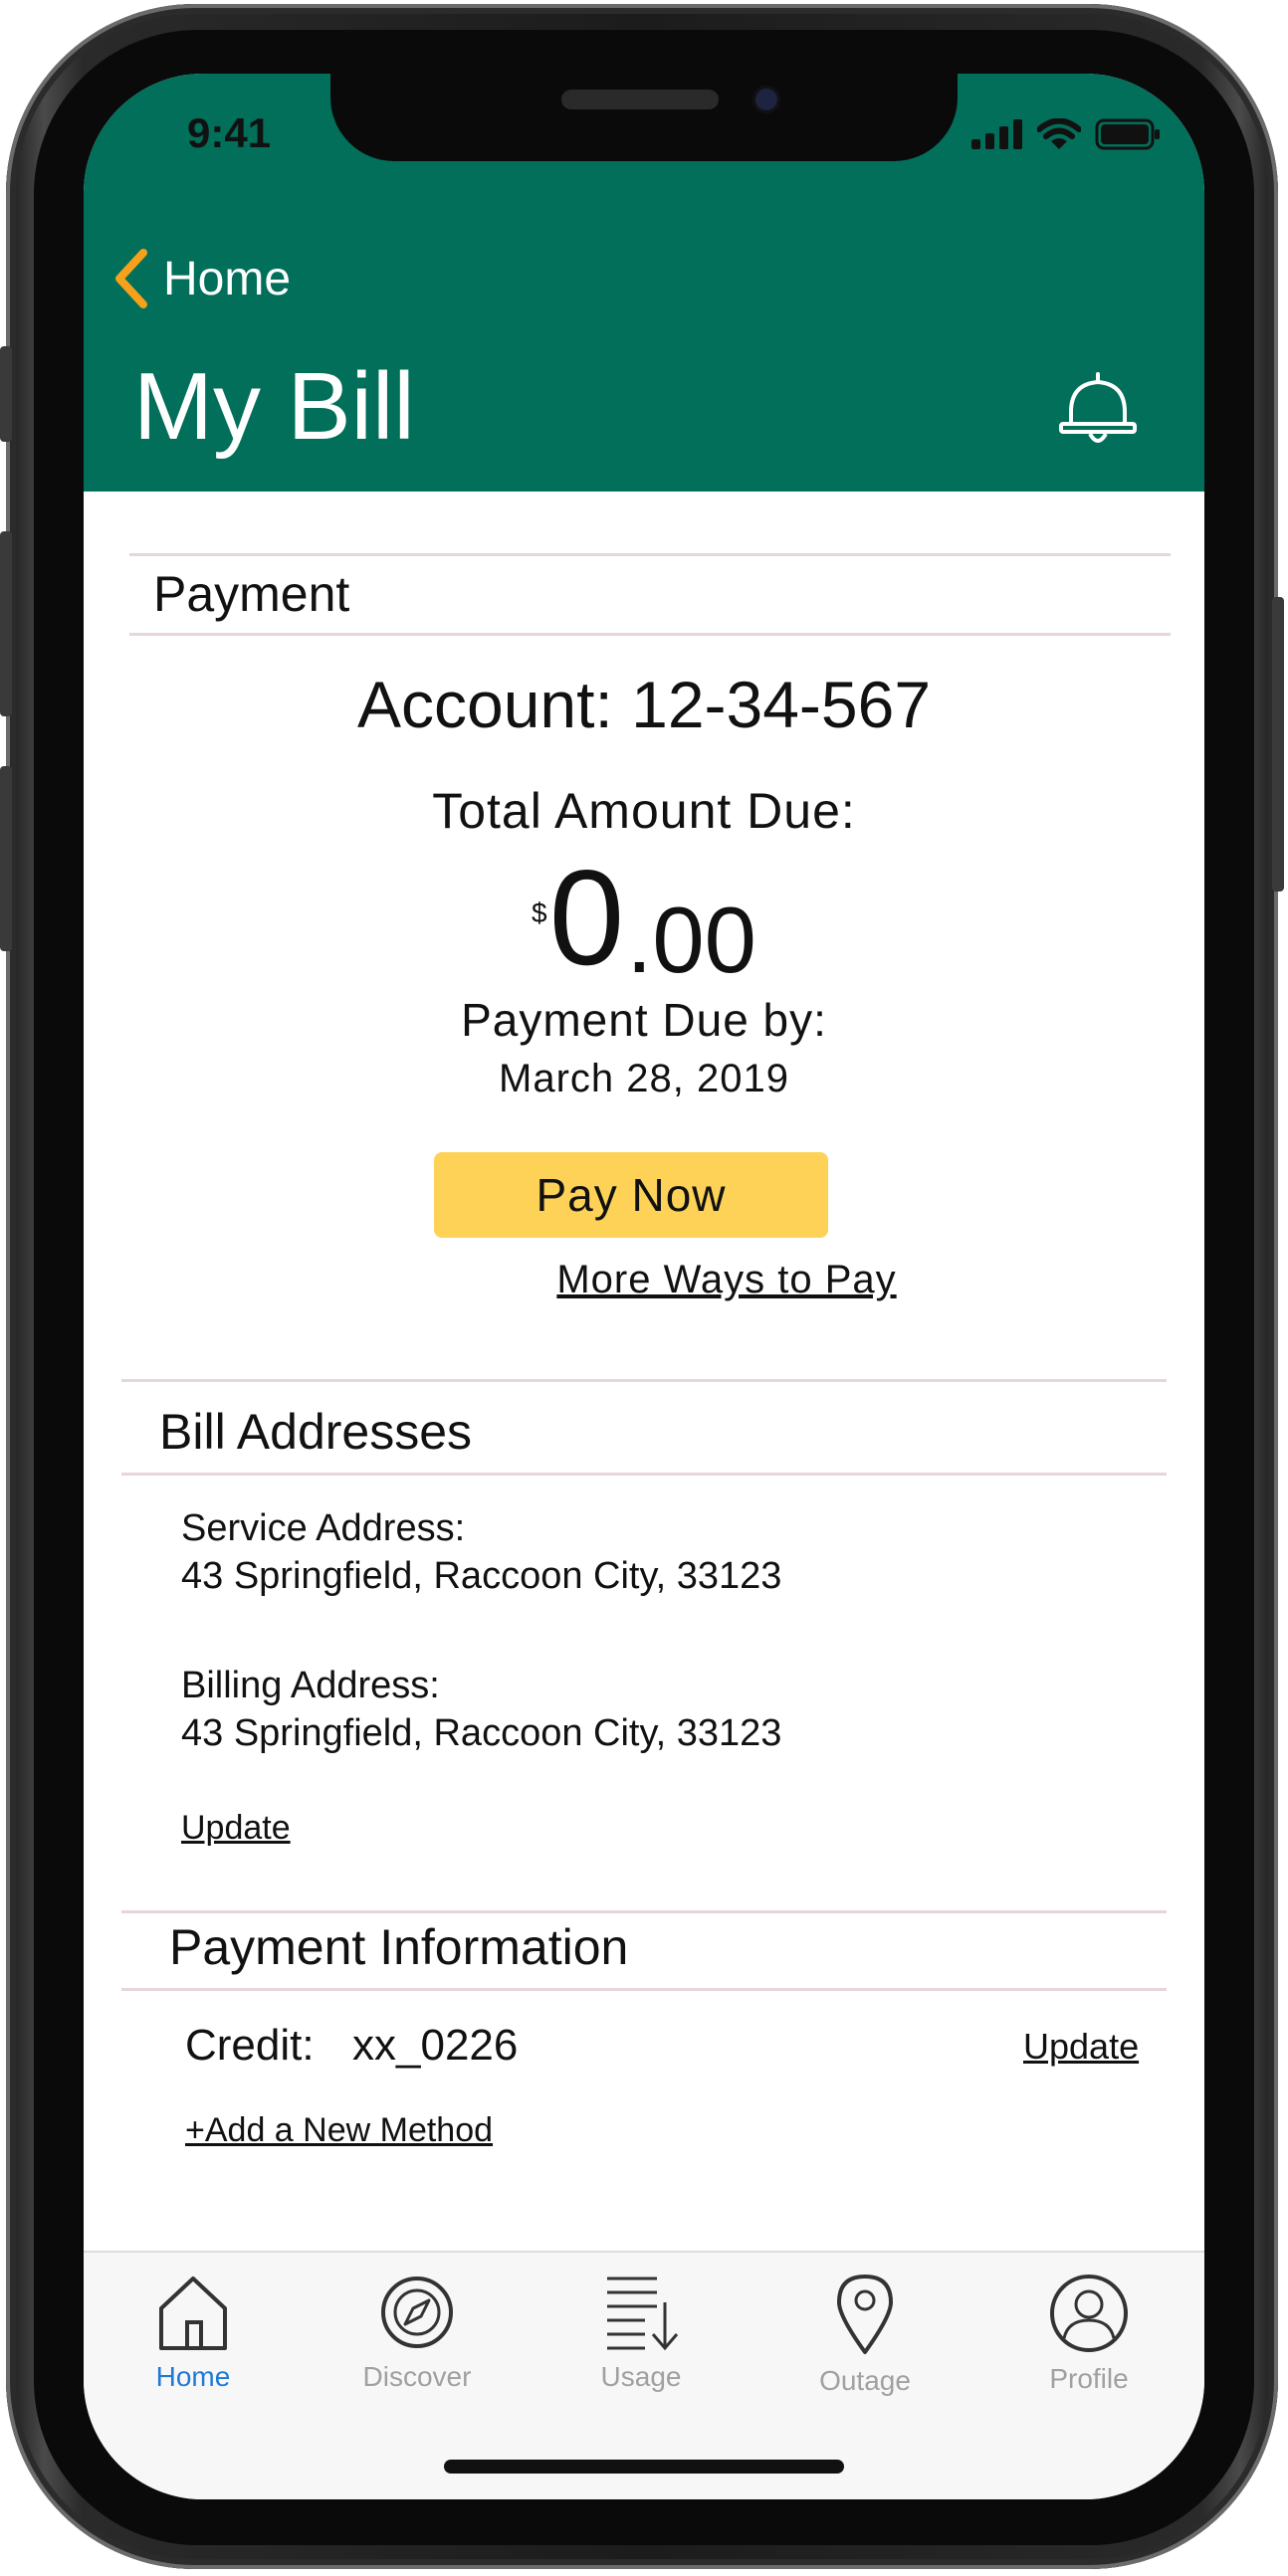 Image resolution: width=1288 pixels, height=2576 pixels. I want to click on bell-icon, so click(1098, 407).